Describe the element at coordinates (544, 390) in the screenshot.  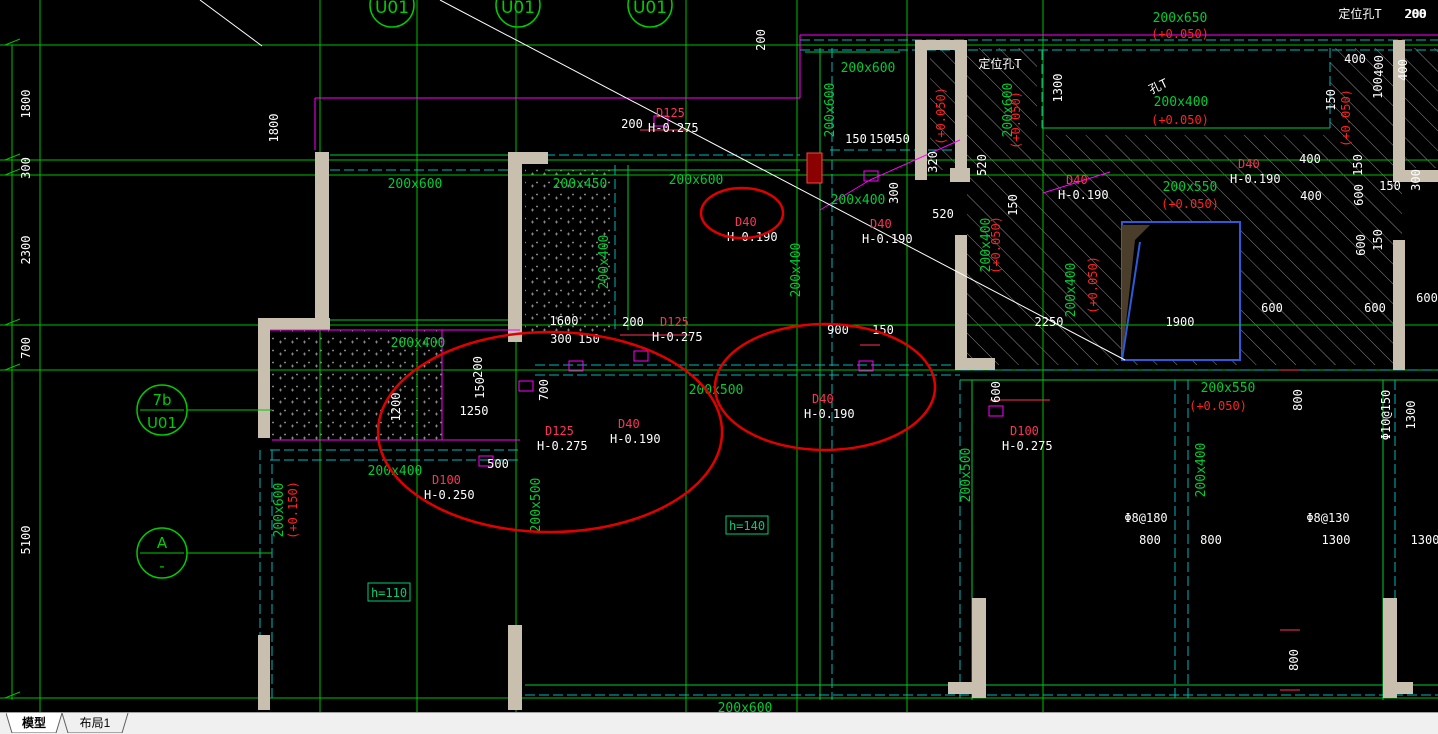
I see `dimension-label: 700` at that location.